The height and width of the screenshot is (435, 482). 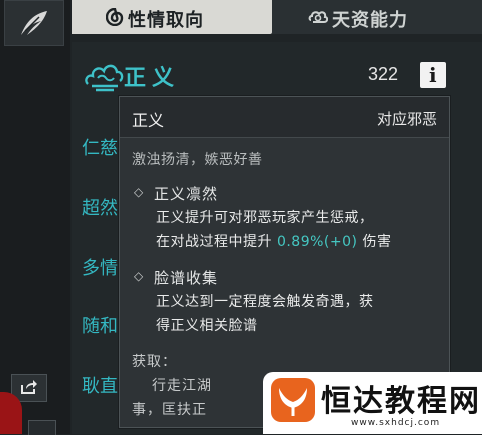 I want to click on info-button: i, so click(x=433, y=75).